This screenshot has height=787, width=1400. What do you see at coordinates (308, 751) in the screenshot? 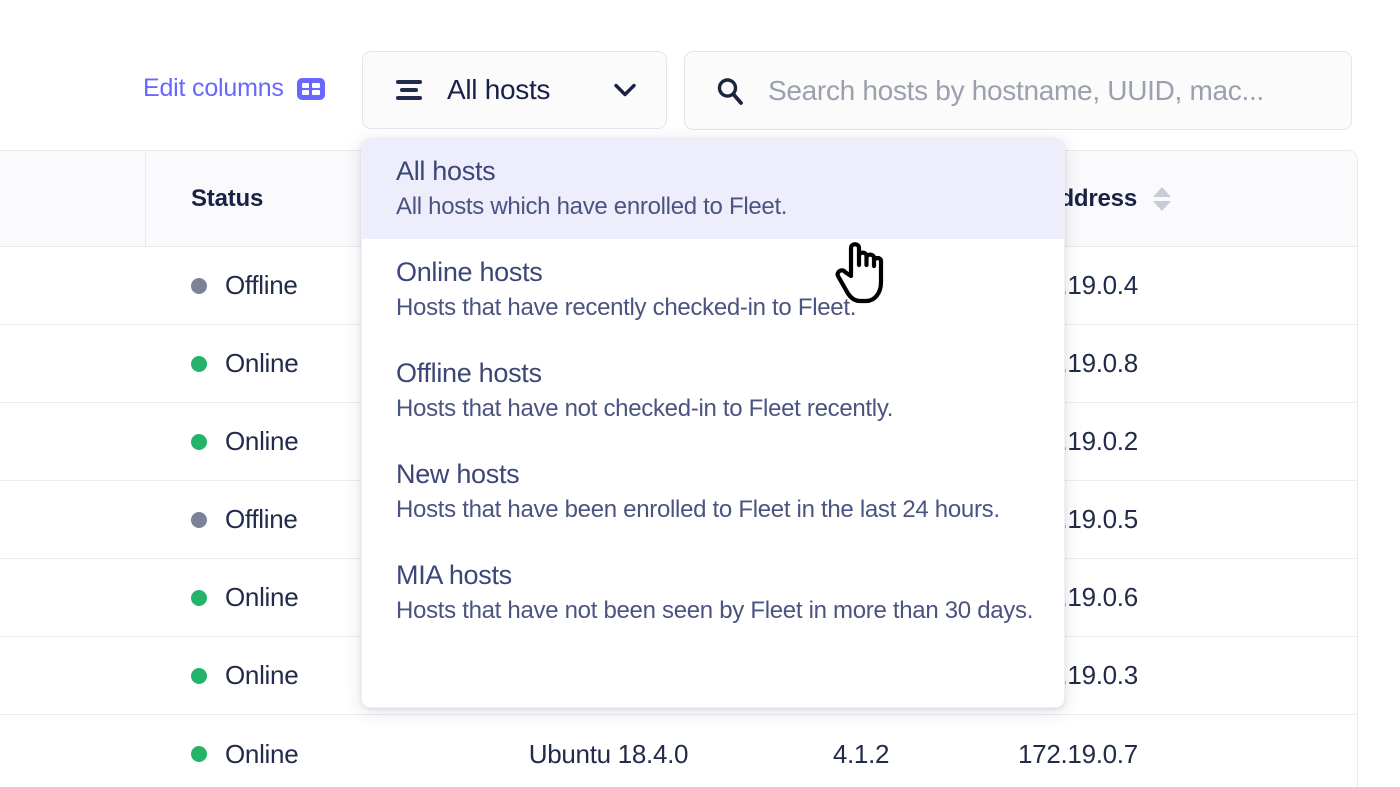
I see `row-cell-status: Online` at bounding box center [308, 751].